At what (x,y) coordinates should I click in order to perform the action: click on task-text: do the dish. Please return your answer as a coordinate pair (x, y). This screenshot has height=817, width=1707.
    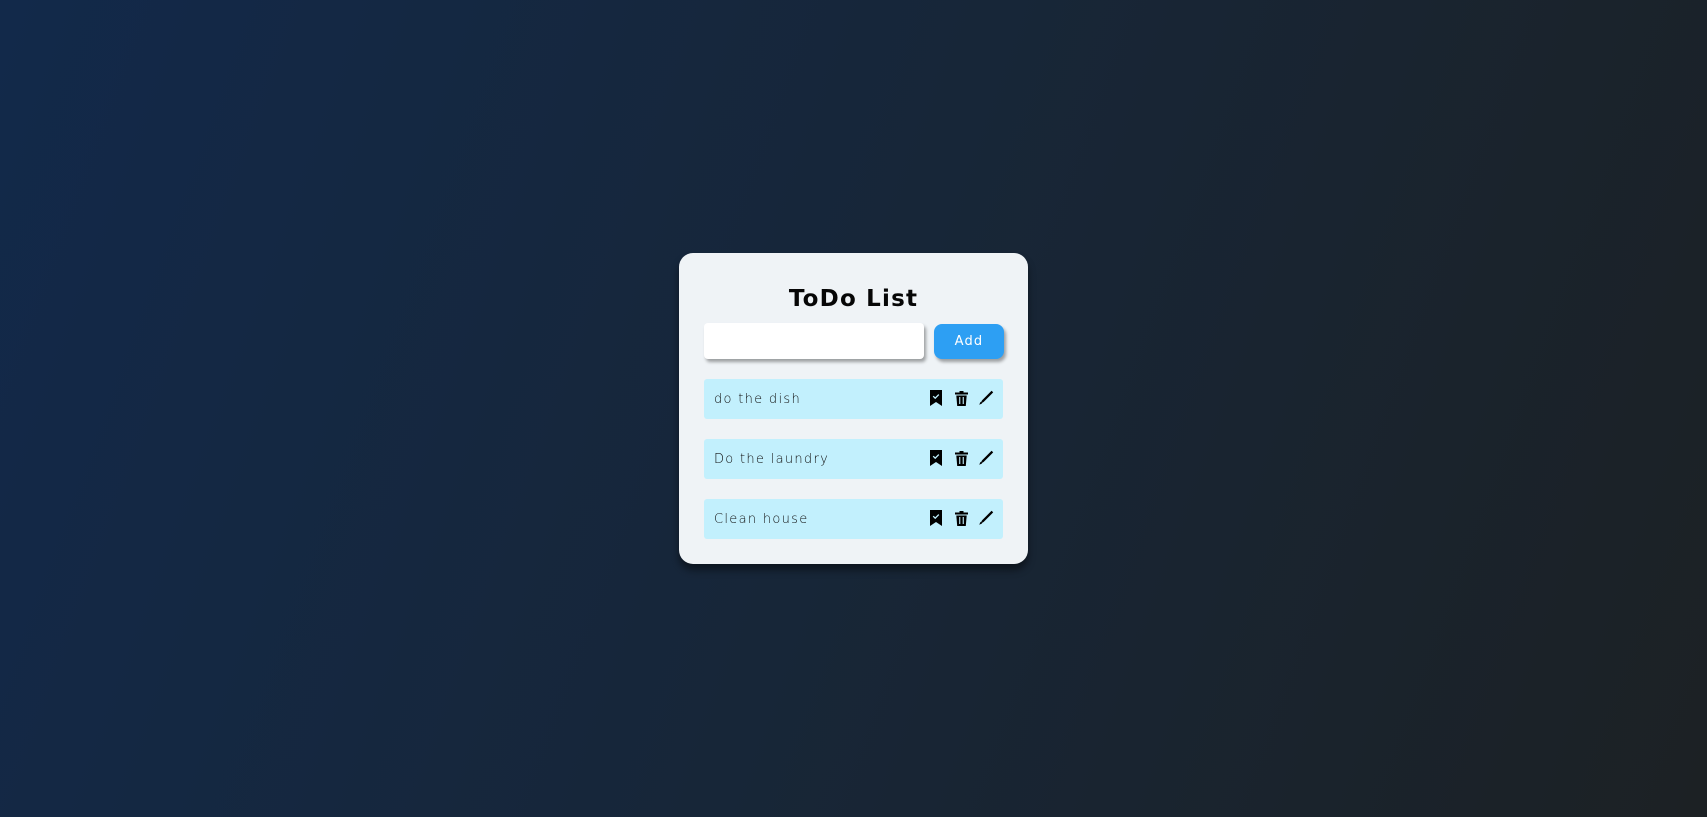
    Looking at the image, I should click on (757, 399).